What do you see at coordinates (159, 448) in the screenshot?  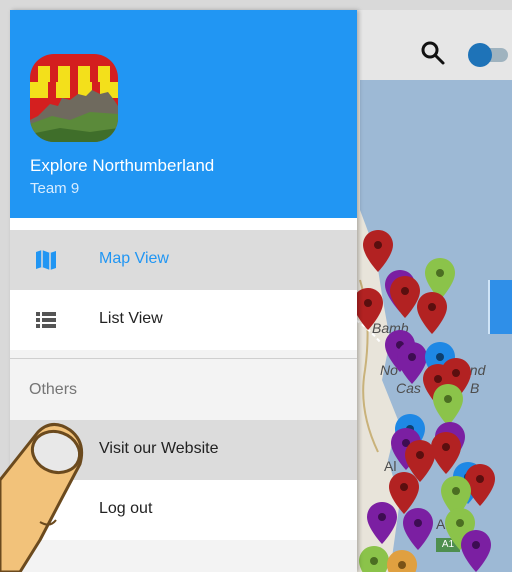 I see `menu-item-label: Visit our Website` at bounding box center [159, 448].